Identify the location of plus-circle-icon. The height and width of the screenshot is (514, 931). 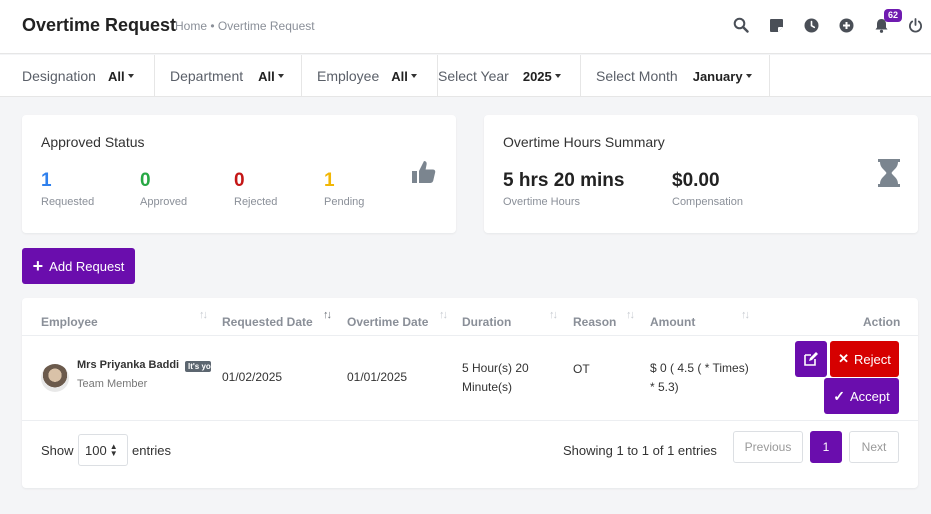
(846, 25).